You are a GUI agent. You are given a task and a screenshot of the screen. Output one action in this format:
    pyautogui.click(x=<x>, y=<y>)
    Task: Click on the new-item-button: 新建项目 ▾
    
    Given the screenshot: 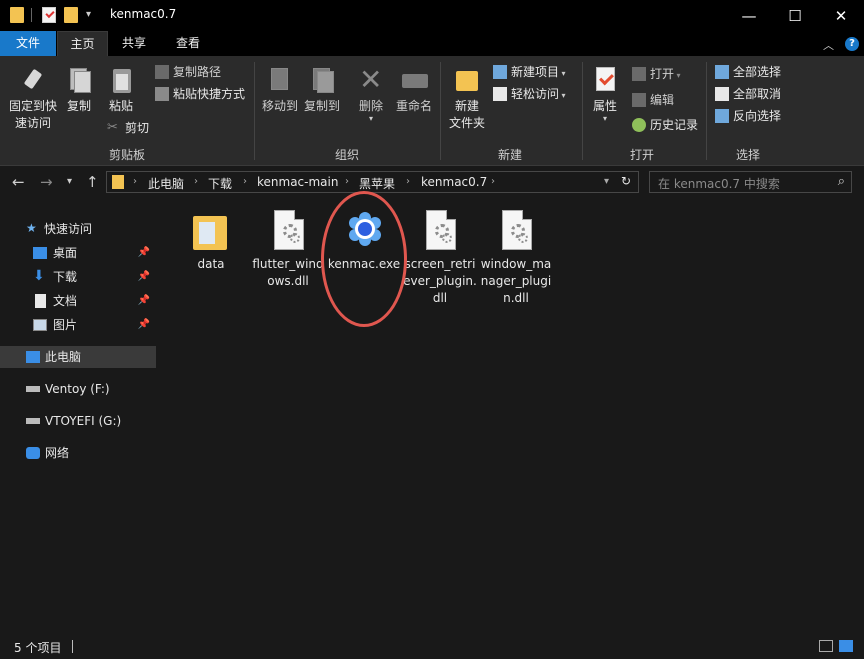 What is the action you would take?
    pyautogui.click(x=529, y=72)
    